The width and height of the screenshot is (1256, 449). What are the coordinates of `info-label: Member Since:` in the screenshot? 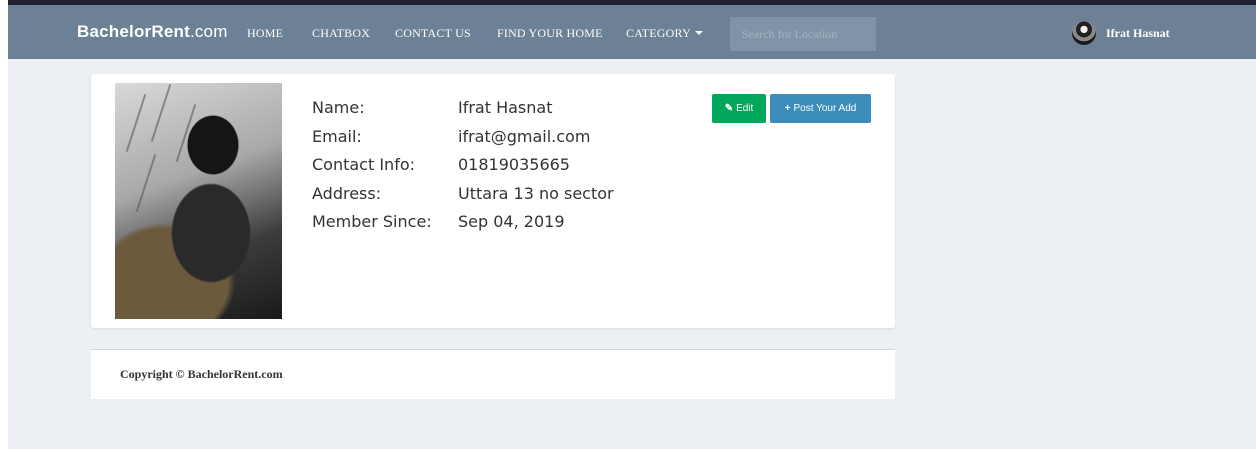 It's located at (372, 221).